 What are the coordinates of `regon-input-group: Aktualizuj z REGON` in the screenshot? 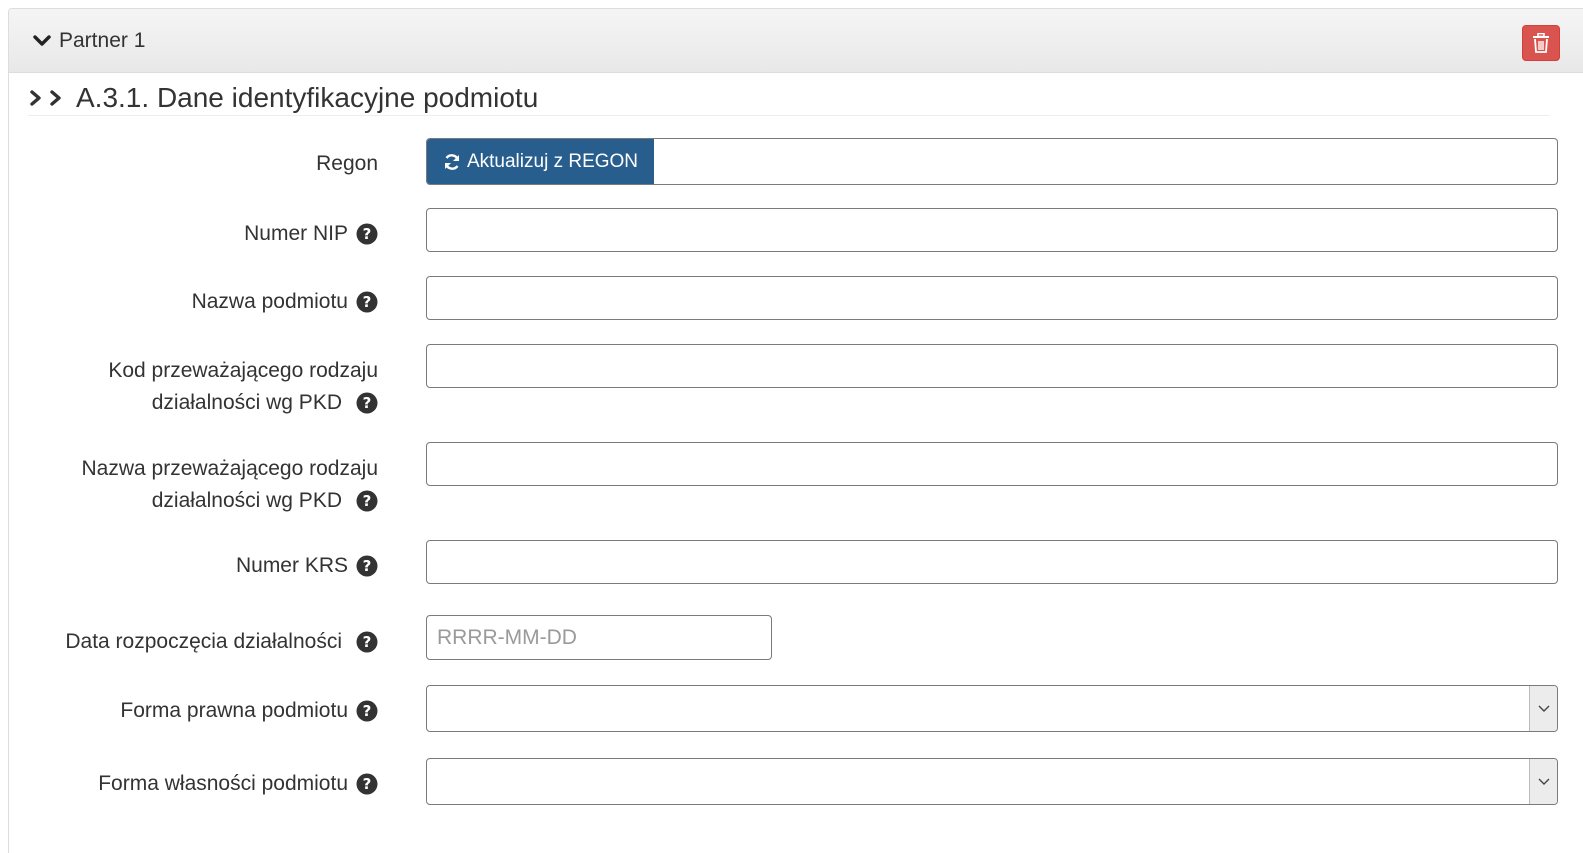 It's located at (992, 161).